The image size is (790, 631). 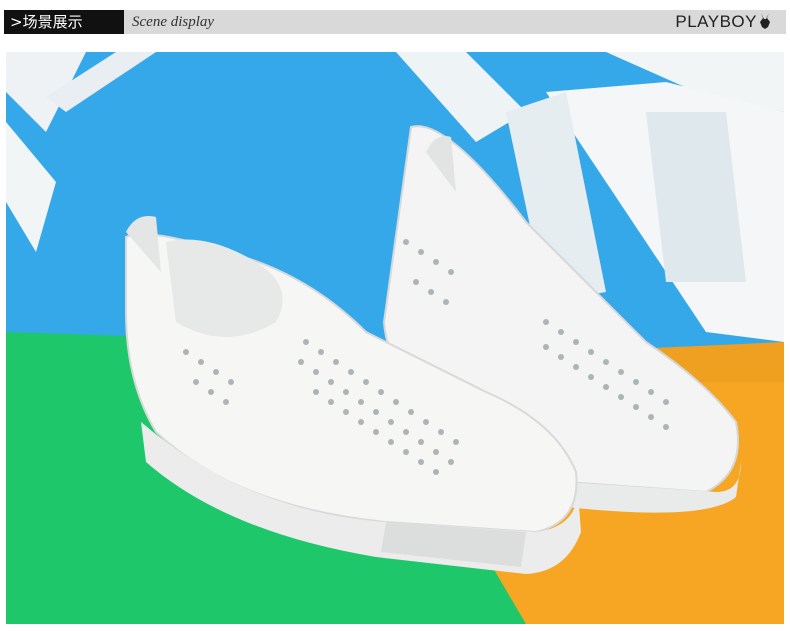 I want to click on section-header: >场景展示 Scene display PLAYBOY, so click(x=395, y=22).